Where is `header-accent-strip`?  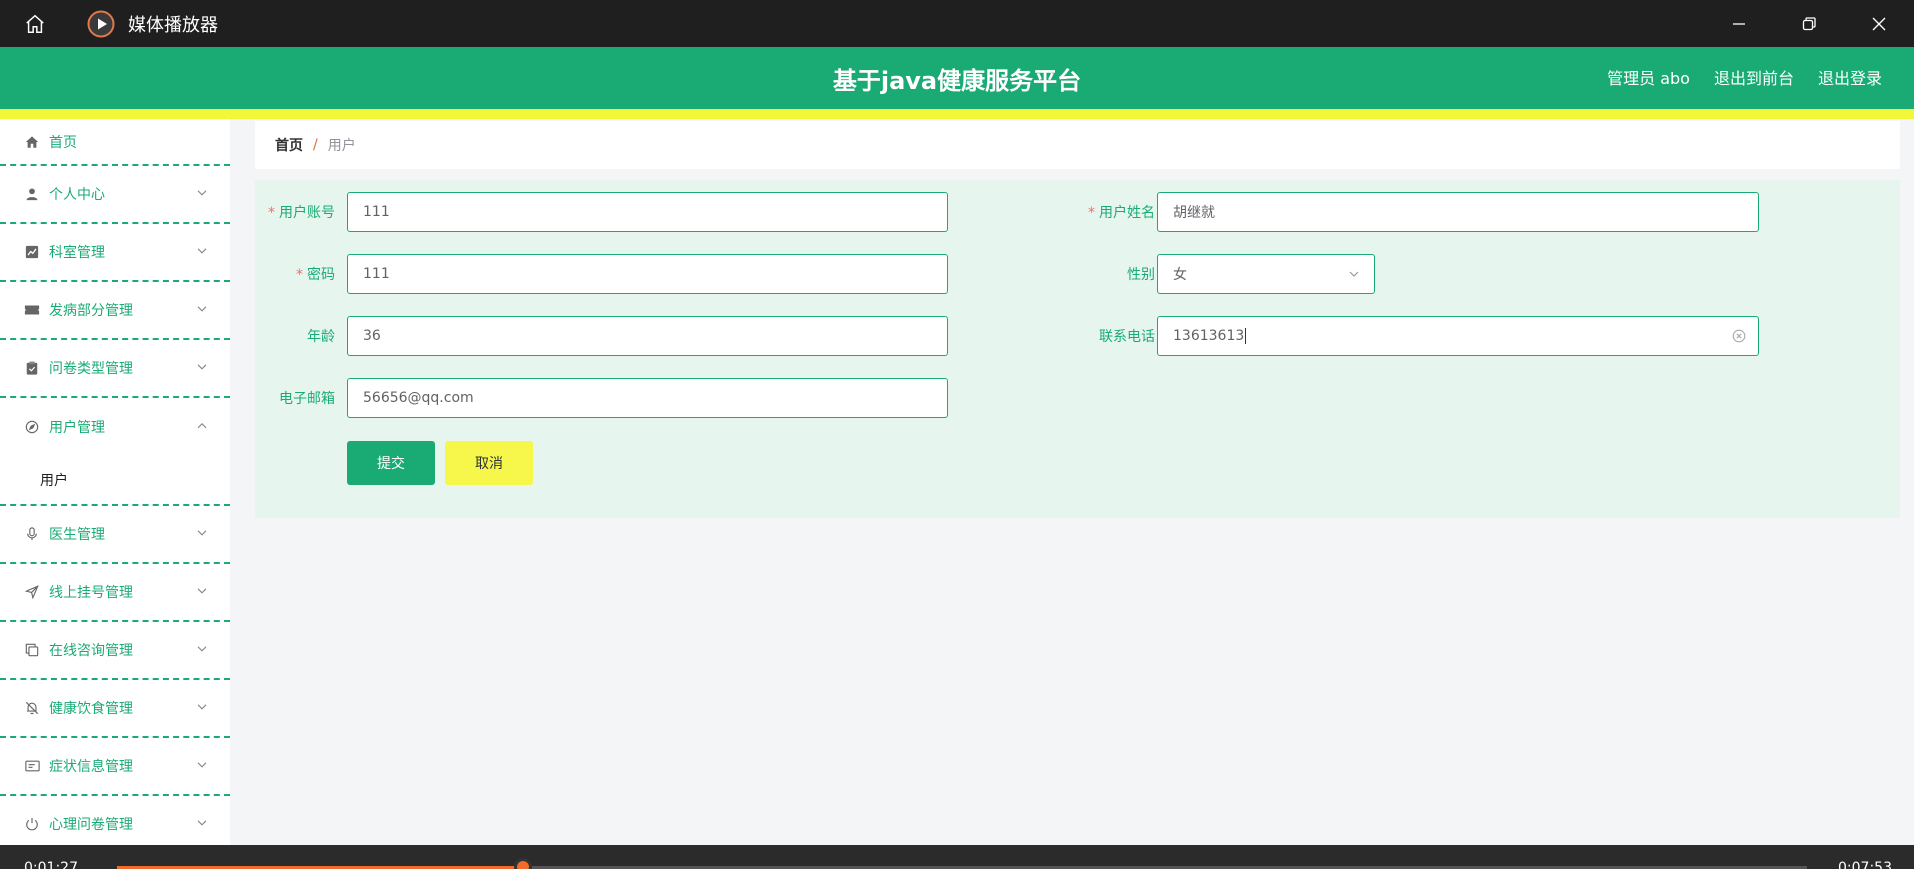 header-accent-strip is located at coordinates (957, 114).